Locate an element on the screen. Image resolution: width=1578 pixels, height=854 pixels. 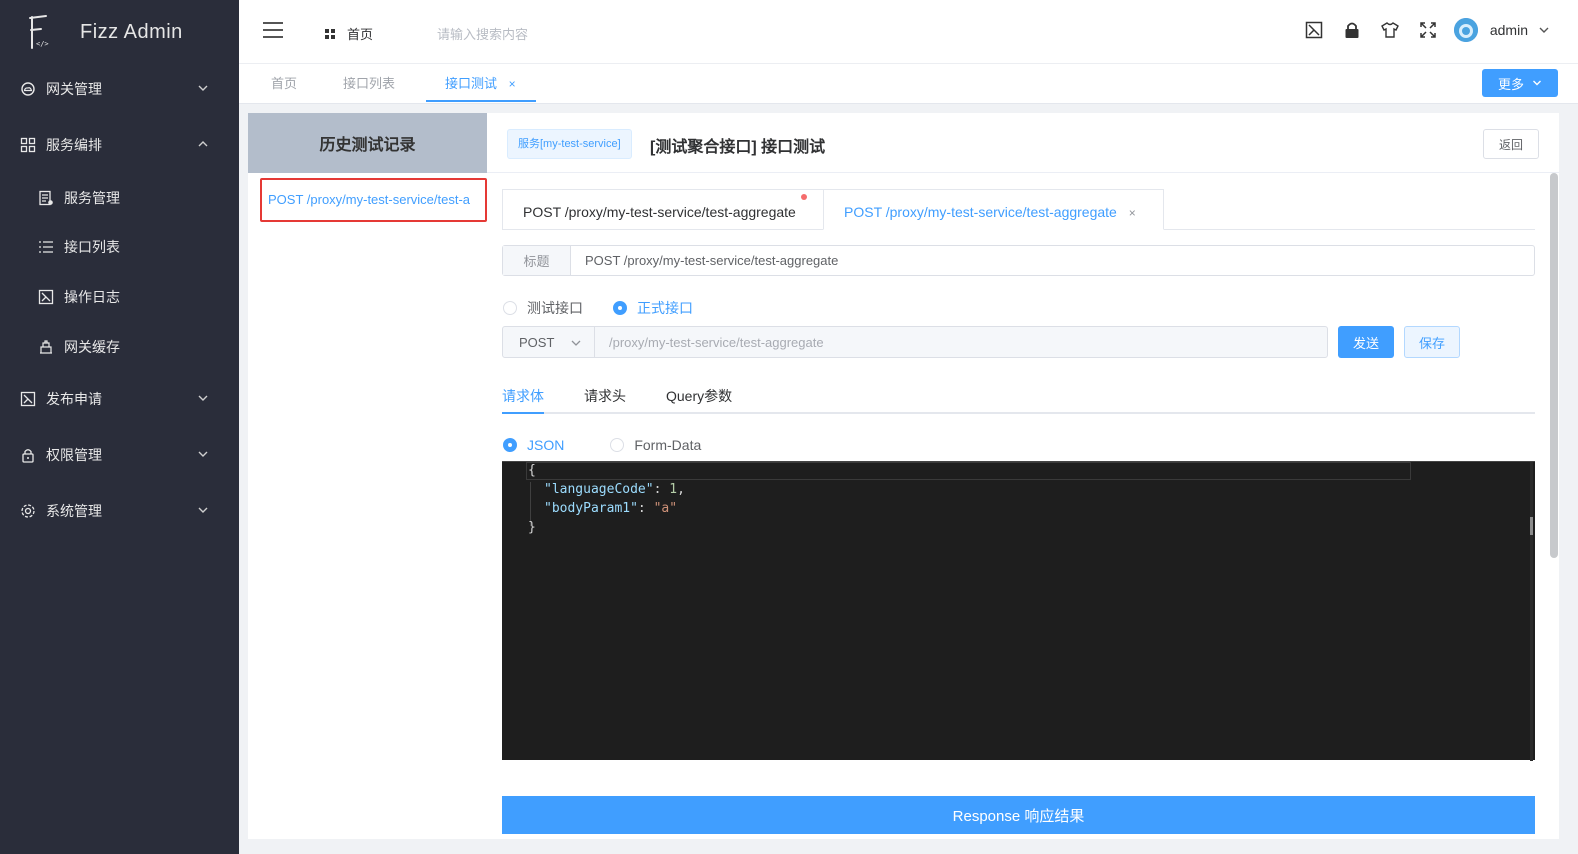
radio-form-data-label: Form-Data is located at coordinates (667, 445).